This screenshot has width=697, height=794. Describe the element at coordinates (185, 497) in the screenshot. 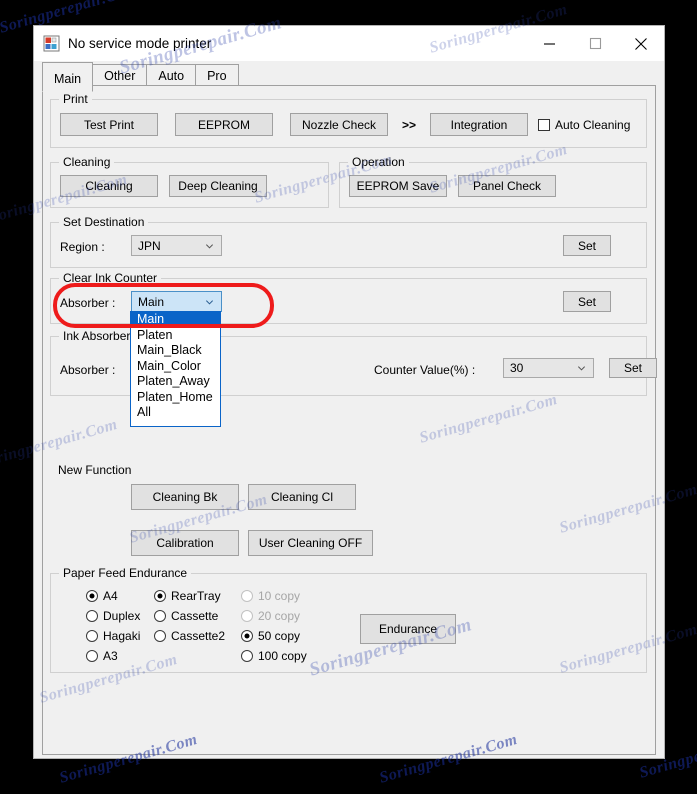

I see `cleaning-bk-button: Cleaning Bk` at that location.